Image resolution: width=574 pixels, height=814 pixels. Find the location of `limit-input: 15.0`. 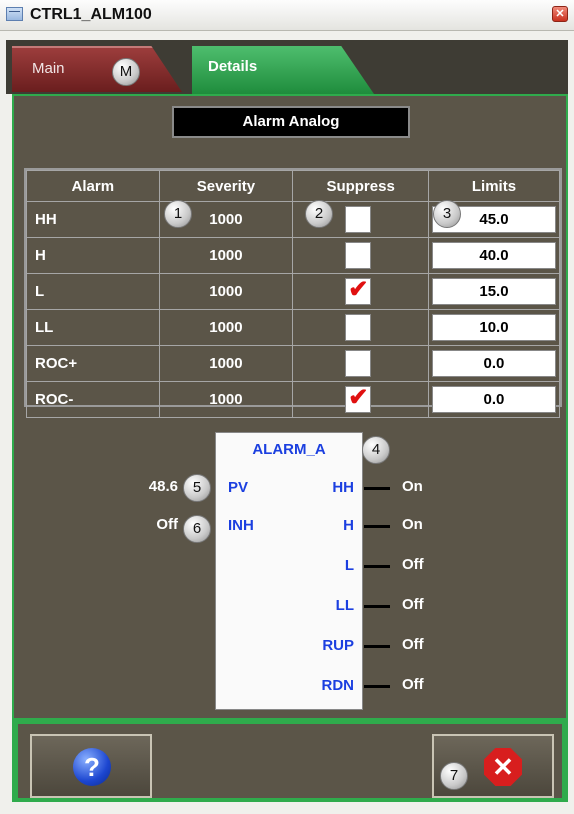

limit-input: 15.0 is located at coordinates (493, 291).